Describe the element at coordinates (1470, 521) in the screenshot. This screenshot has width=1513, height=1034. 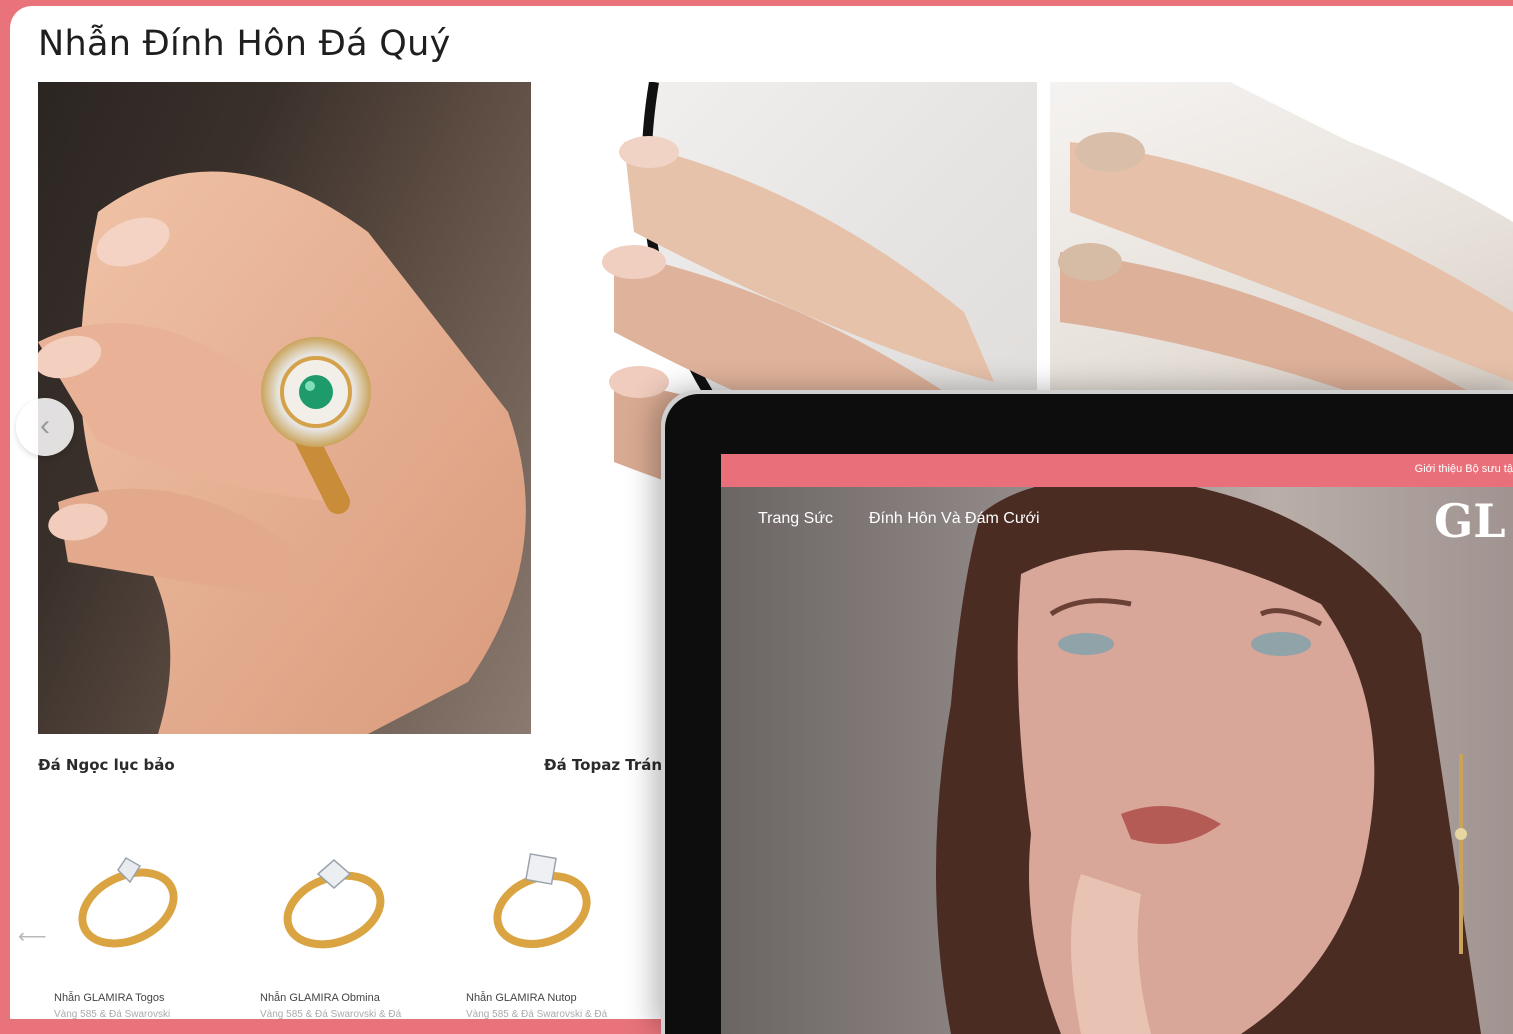
I see `brand-logo: GL` at that location.